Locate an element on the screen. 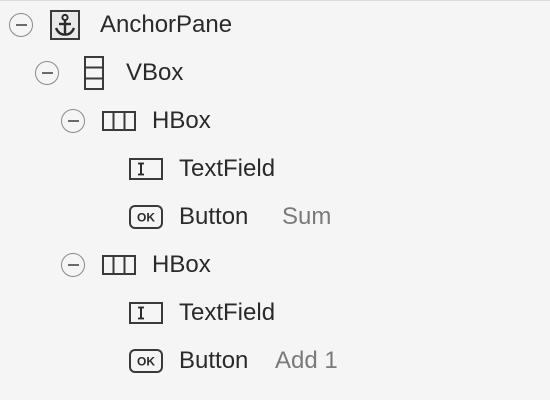 The image size is (550, 400). anchor-icon is located at coordinates (65, 25).